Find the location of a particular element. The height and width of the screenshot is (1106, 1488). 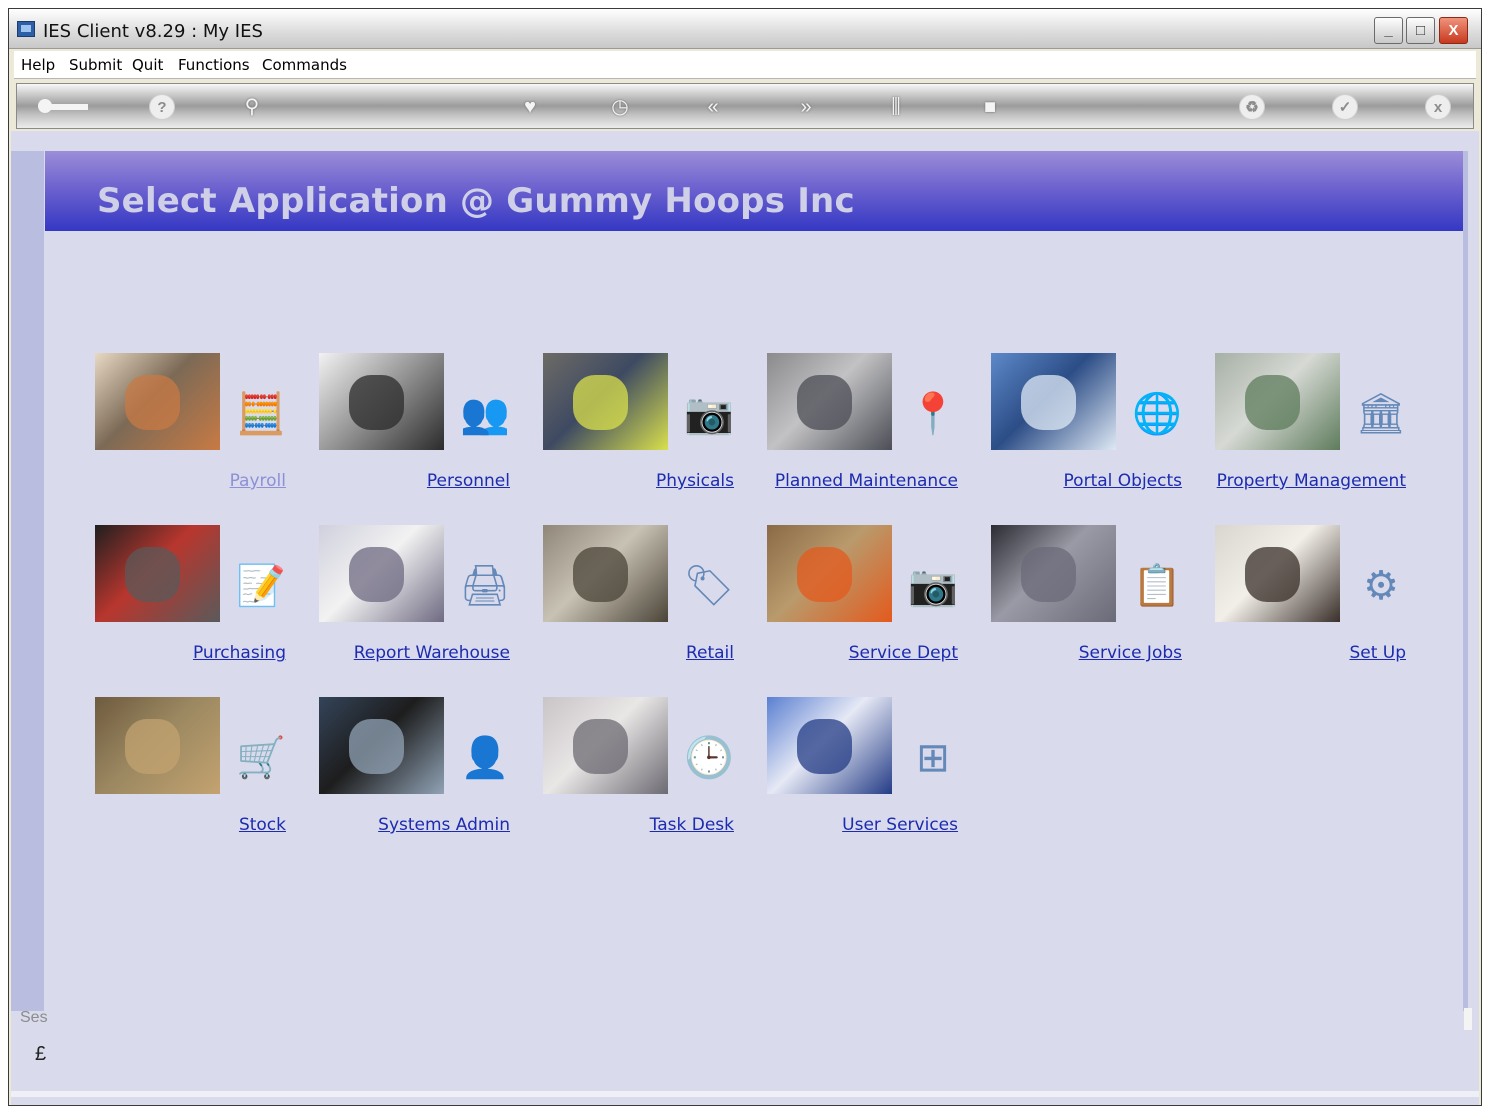

toolbar: ? ⚲ ♥ ◷ « » ⫼ ■ ♻ ✓ x is located at coordinates (745, 106).